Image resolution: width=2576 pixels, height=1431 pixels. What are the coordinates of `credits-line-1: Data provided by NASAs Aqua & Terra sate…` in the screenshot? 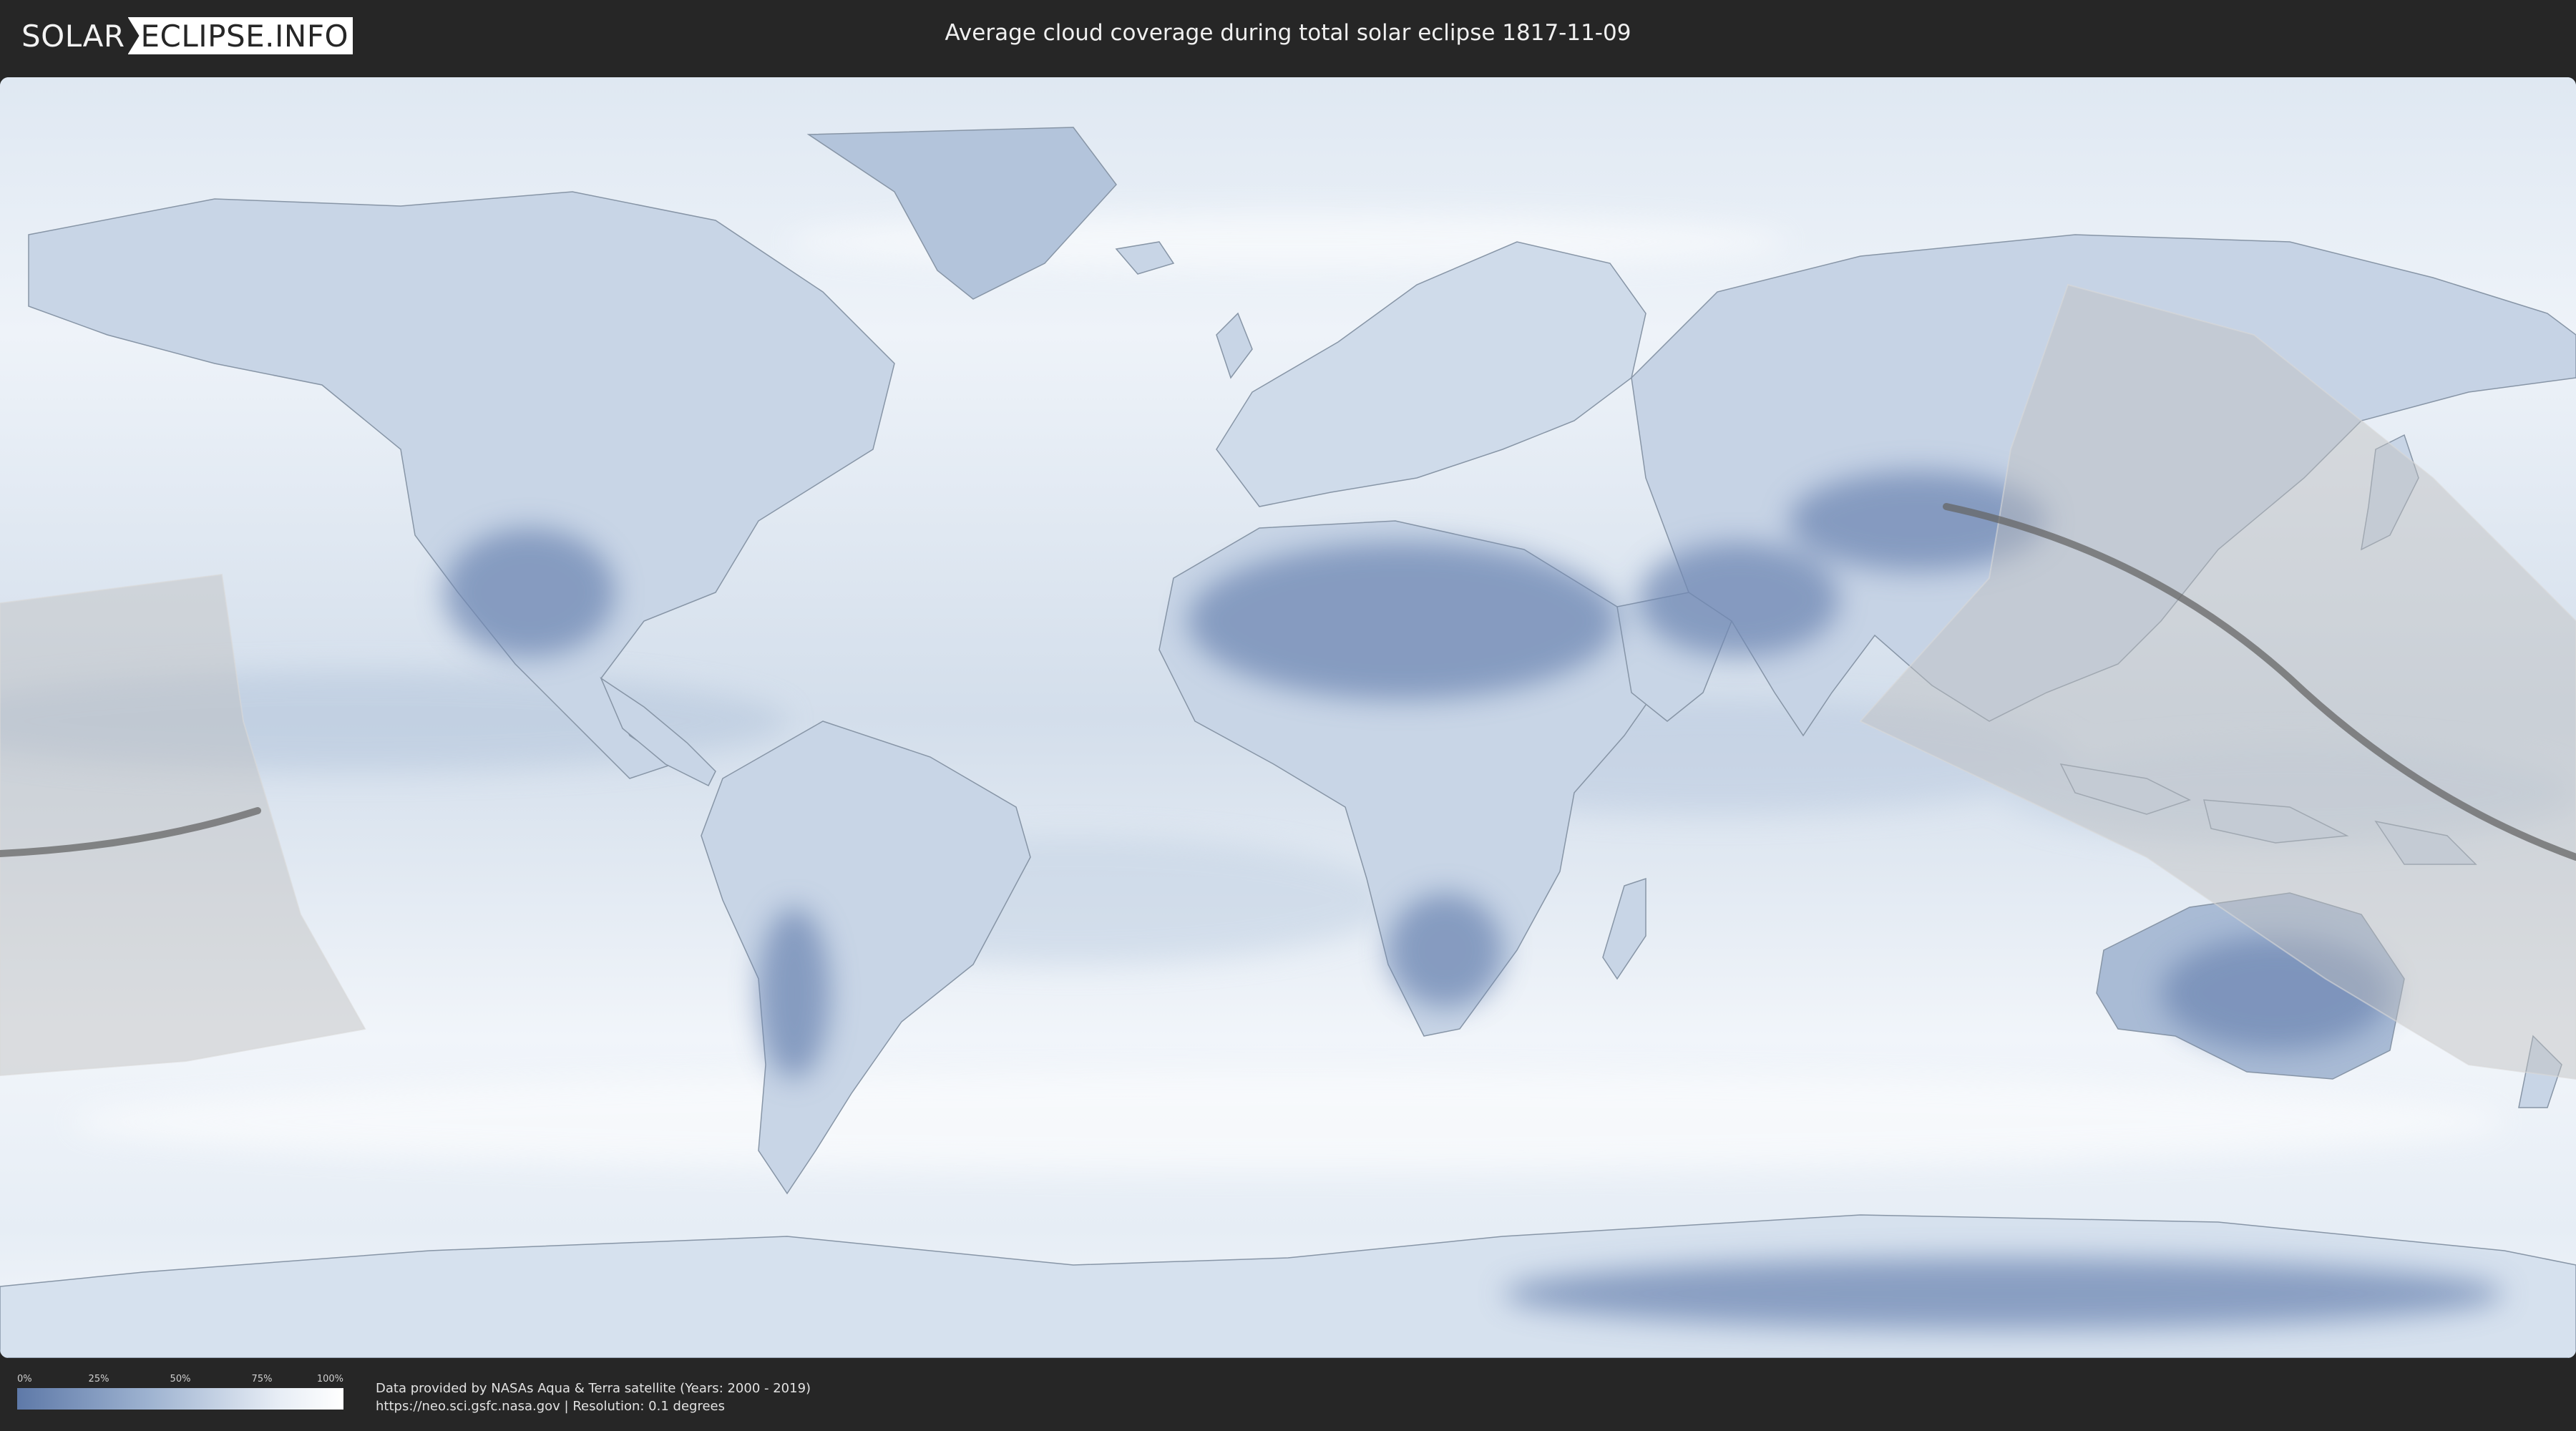 It's located at (593, 1388).